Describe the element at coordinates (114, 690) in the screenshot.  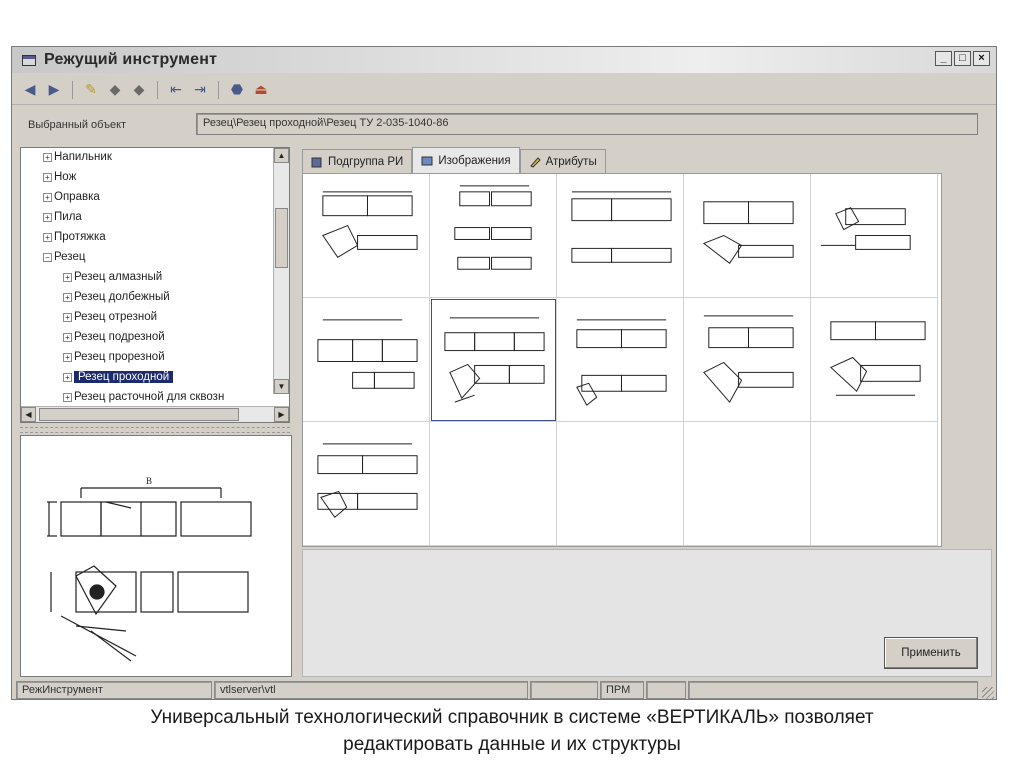
I see `status-panel-module: РежИнструмент` at that location.